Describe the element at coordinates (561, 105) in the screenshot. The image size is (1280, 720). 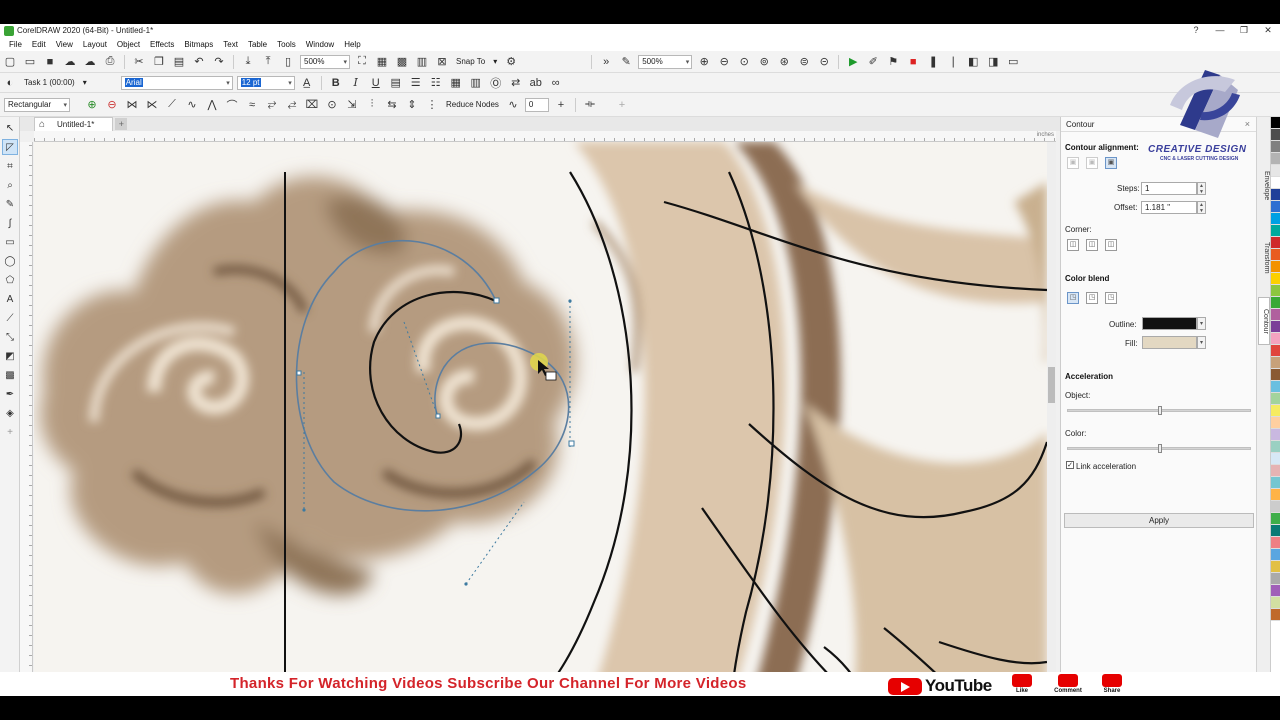
I see `add-icon: +` at that location.